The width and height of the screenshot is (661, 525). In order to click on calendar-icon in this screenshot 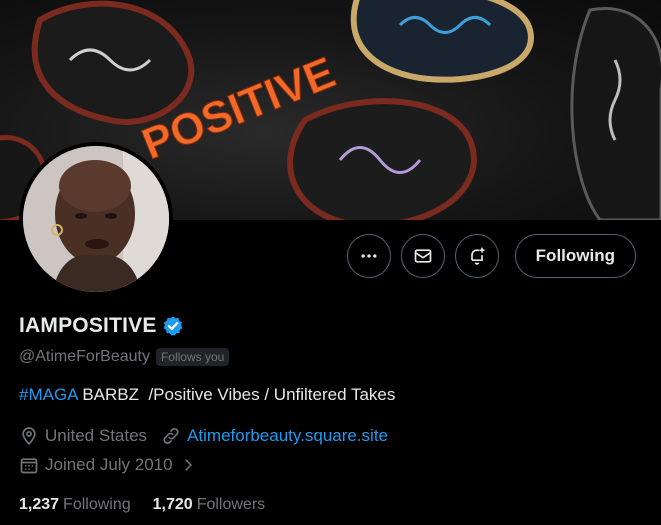, I will do `click(29, 466)`.